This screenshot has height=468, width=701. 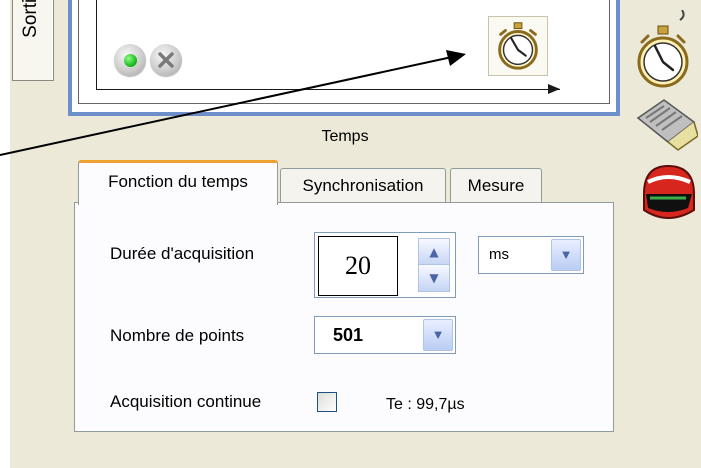 I want to click on duration-label: Durée d'acquisition, so click(x=182, y=253).